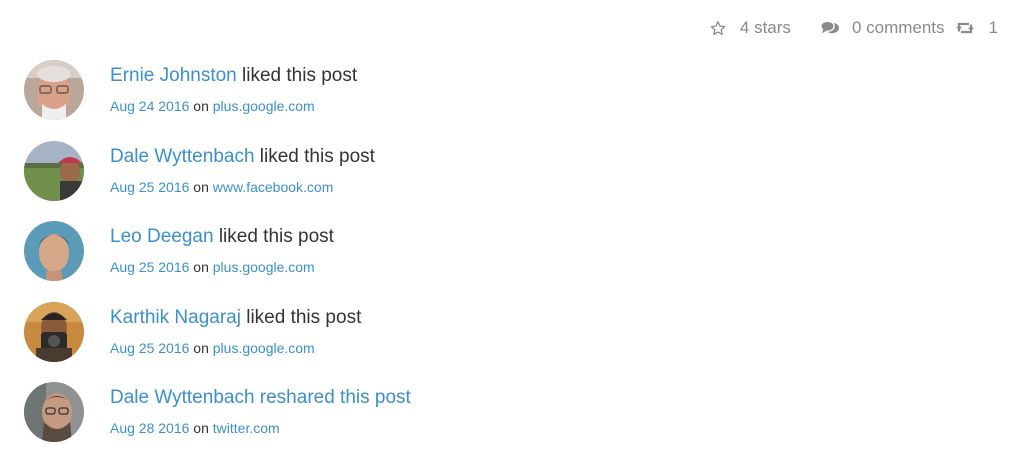 The width and height of the screenshot is (1024, 472). Describe the element at coordinates (149, 428) in the screenshot. I see `activity-date-link: Aug 28 2016` at that location.